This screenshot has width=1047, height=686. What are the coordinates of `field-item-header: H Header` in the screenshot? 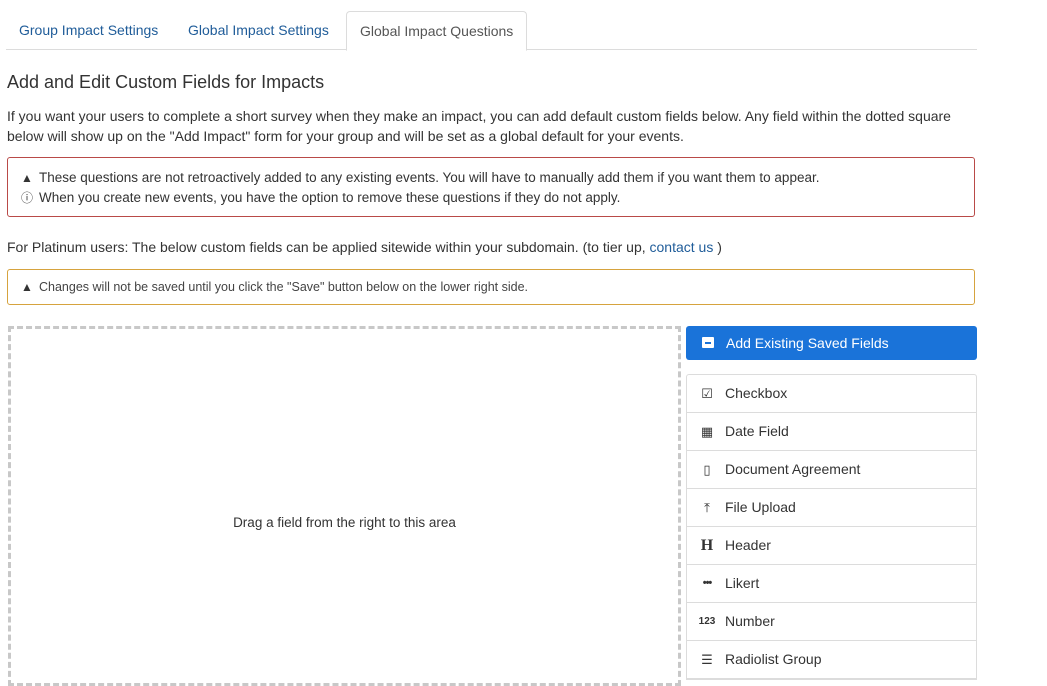 It's located at (831, 546).